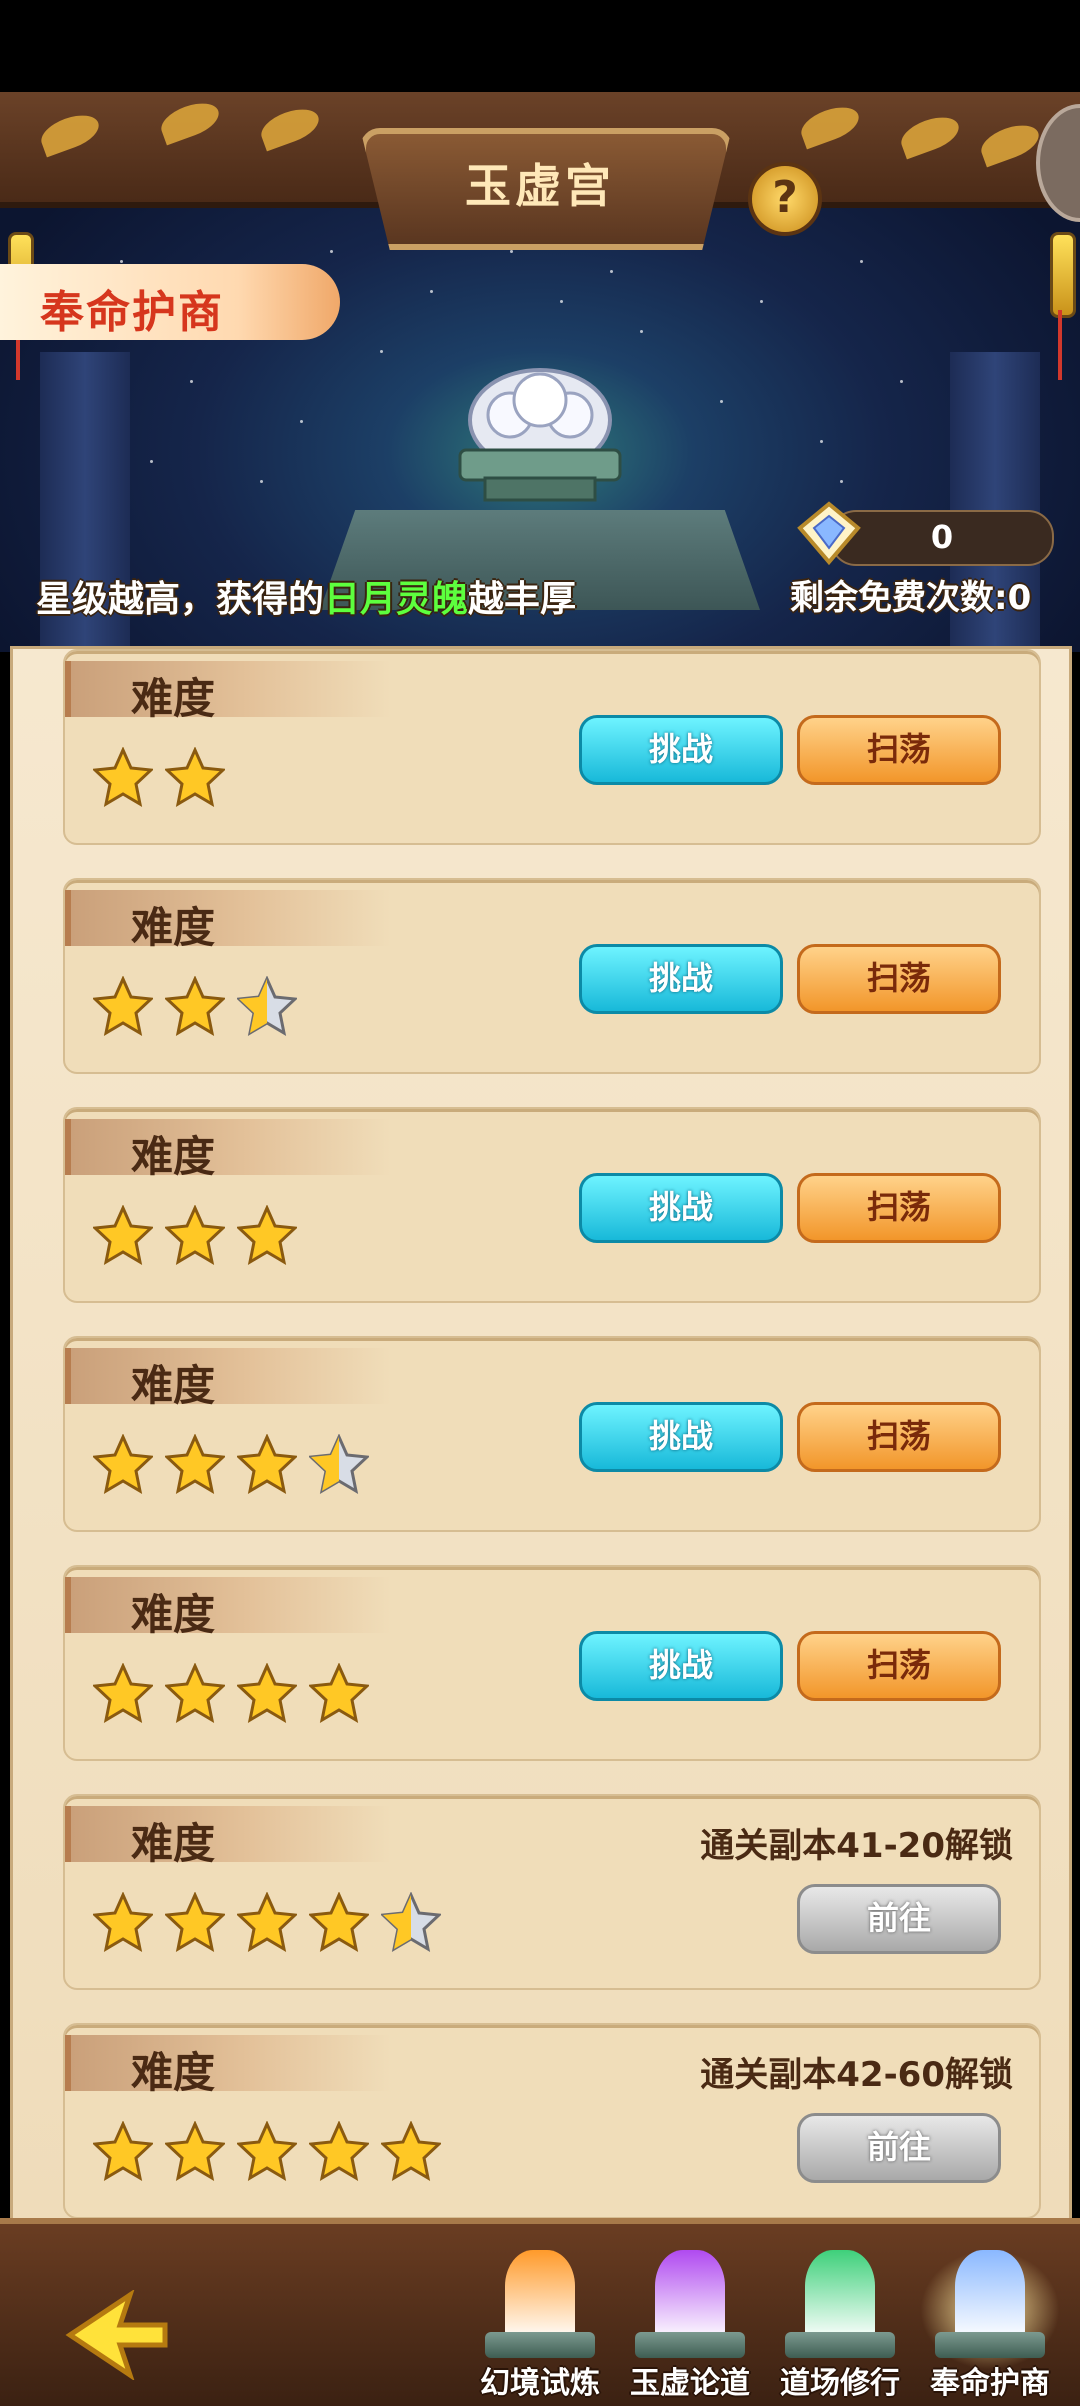 The height and width of the screenshot is (2406, 1080). I want to click on difficulty-card: 难度 通关副本41-20解锁前往, so click(552, 1892).